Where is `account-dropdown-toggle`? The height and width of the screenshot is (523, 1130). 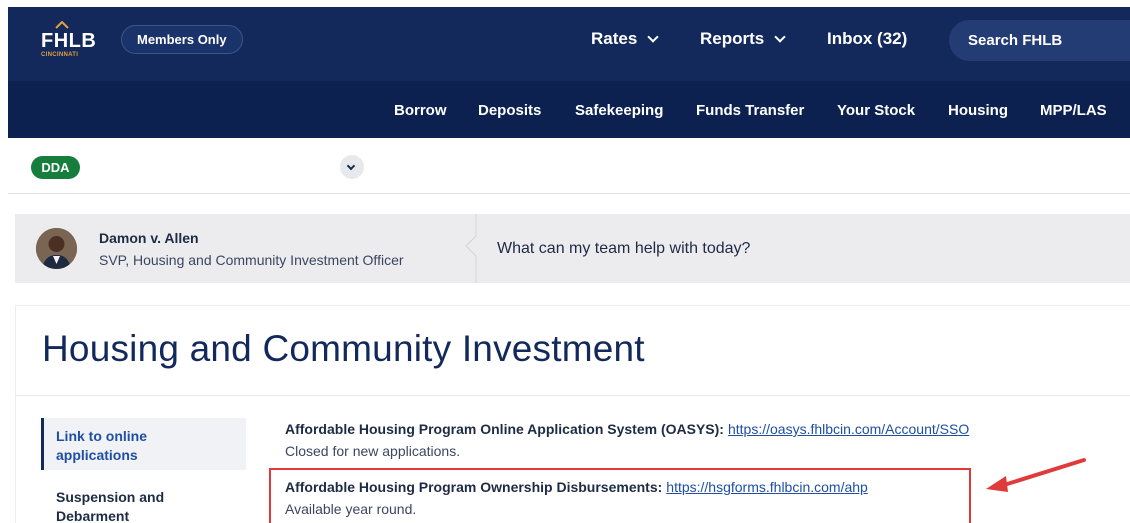
account-dropdown-toggle is located at coordinates (352, 167).